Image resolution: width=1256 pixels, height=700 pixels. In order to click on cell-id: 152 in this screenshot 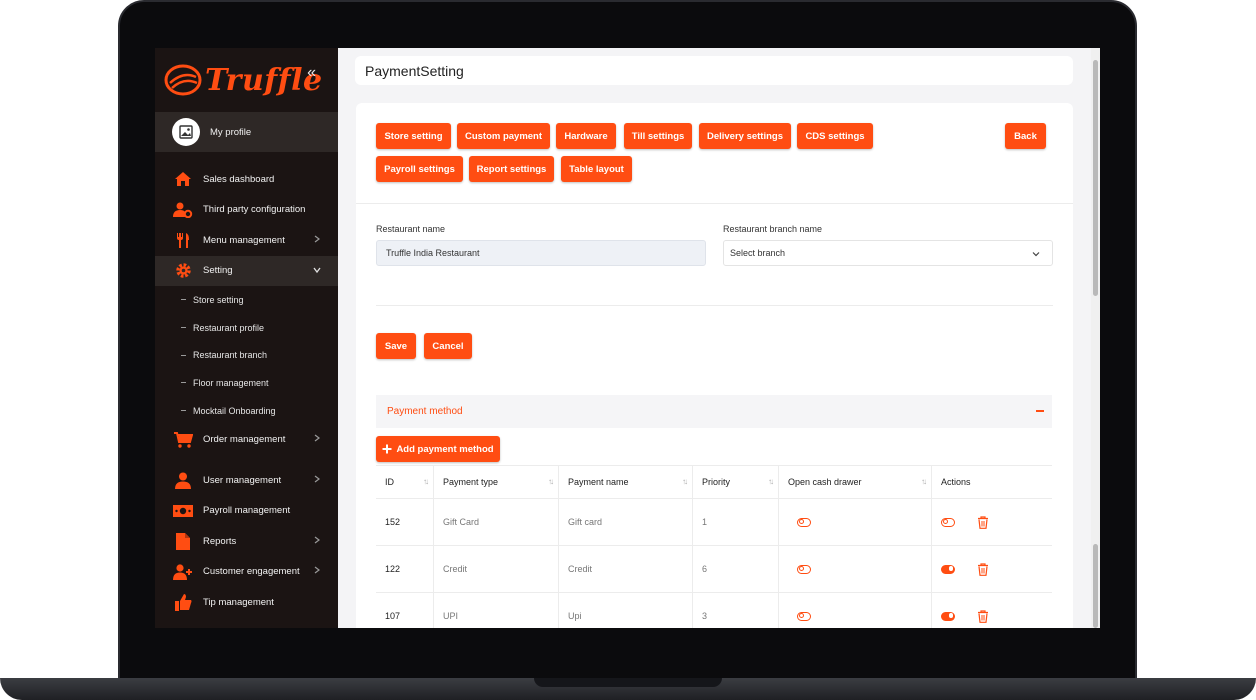, I will do `click(405, 522)`.